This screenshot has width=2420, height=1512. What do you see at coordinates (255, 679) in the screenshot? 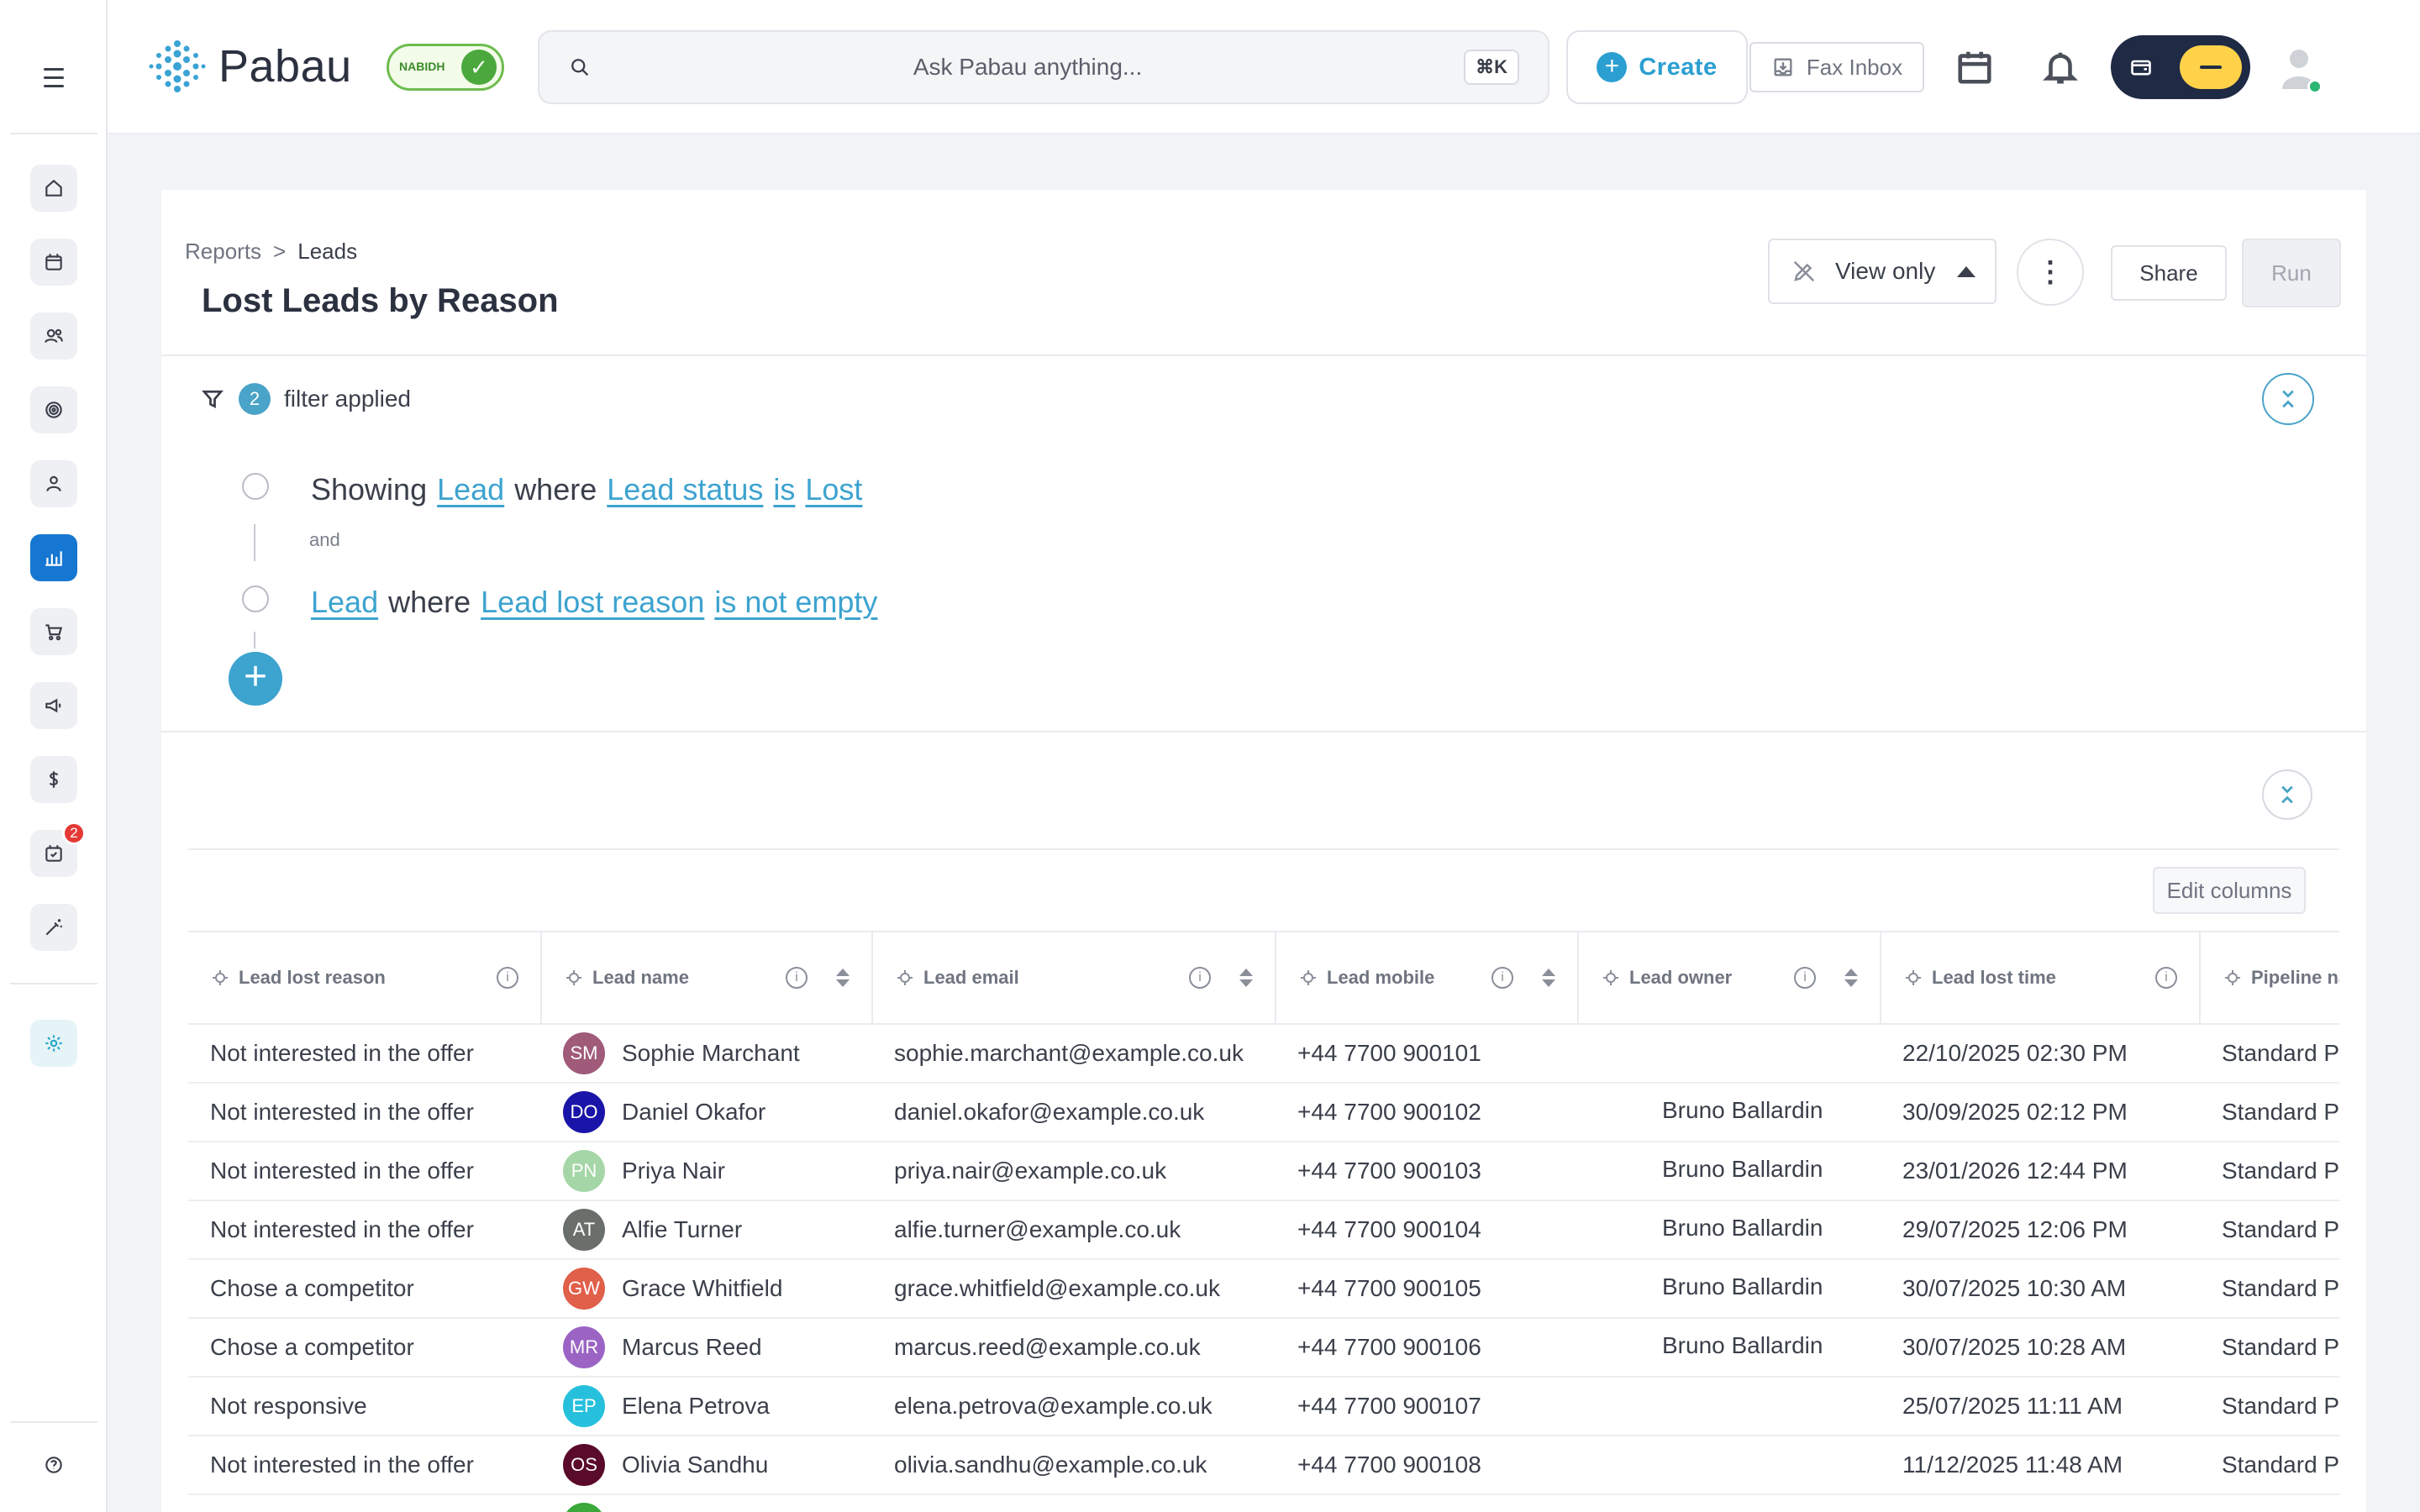
I see `add-condition-button: +` at bounding box center [255, 679].